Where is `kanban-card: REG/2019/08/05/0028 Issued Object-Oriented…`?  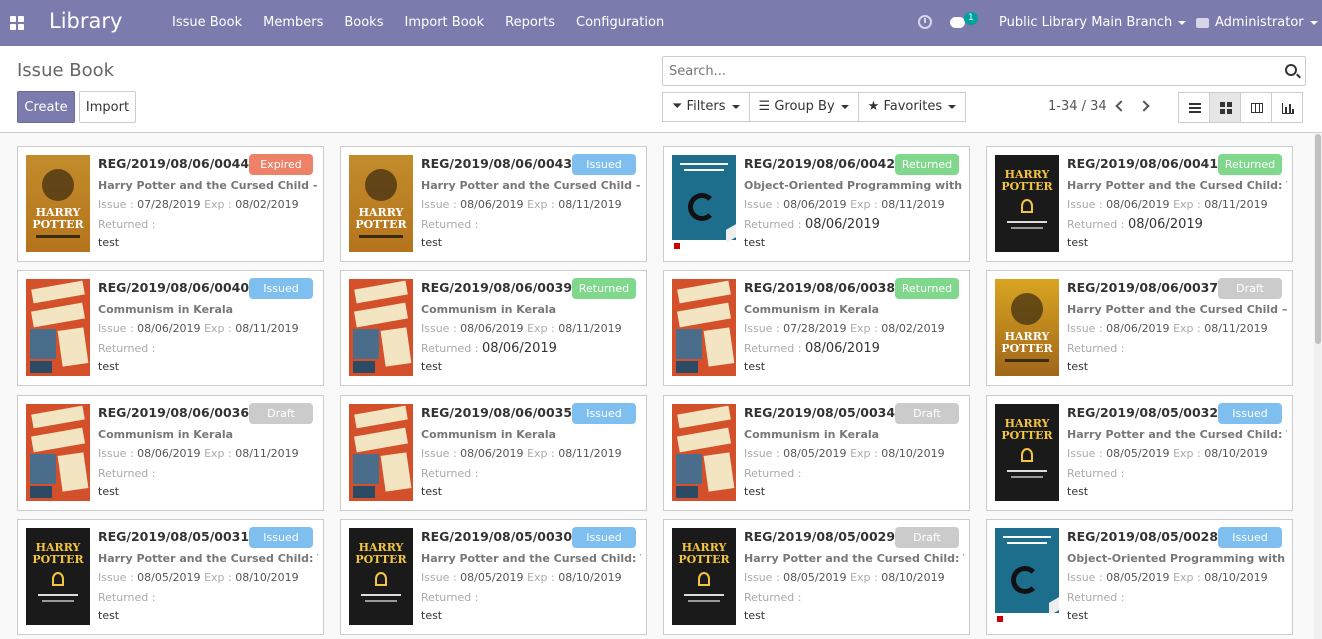 kanban-card: REG/2019/08/05/0028 Issued Object-Oriented… is located at coordinates (1139, 577).